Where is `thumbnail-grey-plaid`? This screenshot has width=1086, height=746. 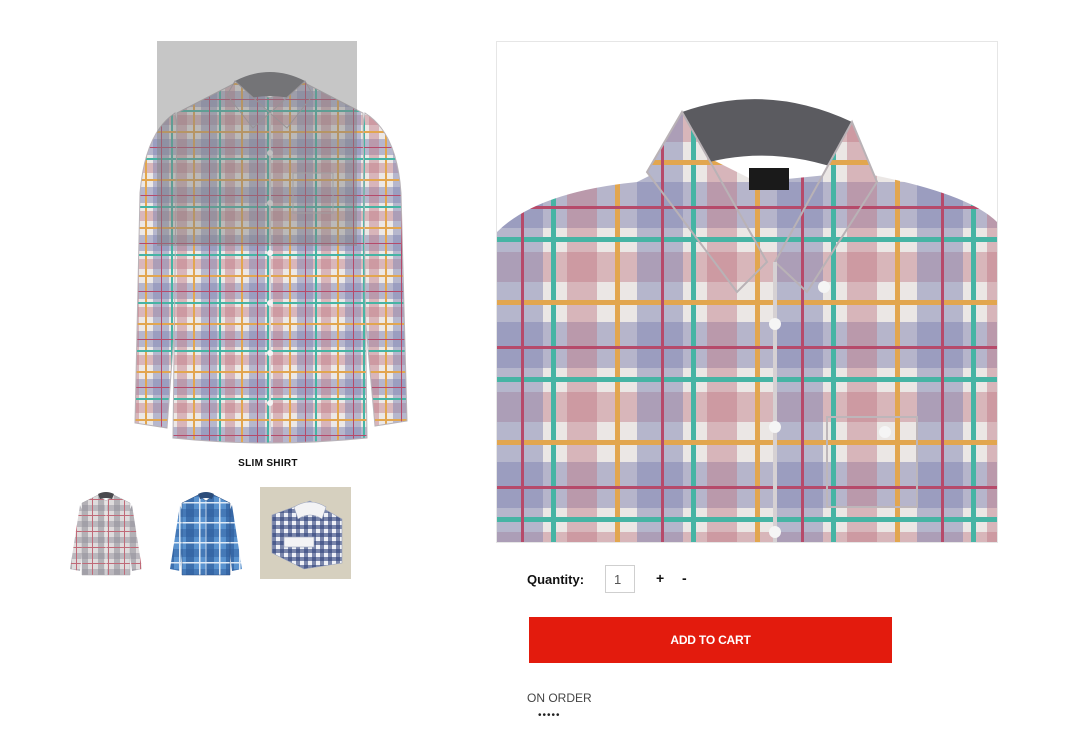 thumbnail-grey-plaid is located at coordinates (105, 533).